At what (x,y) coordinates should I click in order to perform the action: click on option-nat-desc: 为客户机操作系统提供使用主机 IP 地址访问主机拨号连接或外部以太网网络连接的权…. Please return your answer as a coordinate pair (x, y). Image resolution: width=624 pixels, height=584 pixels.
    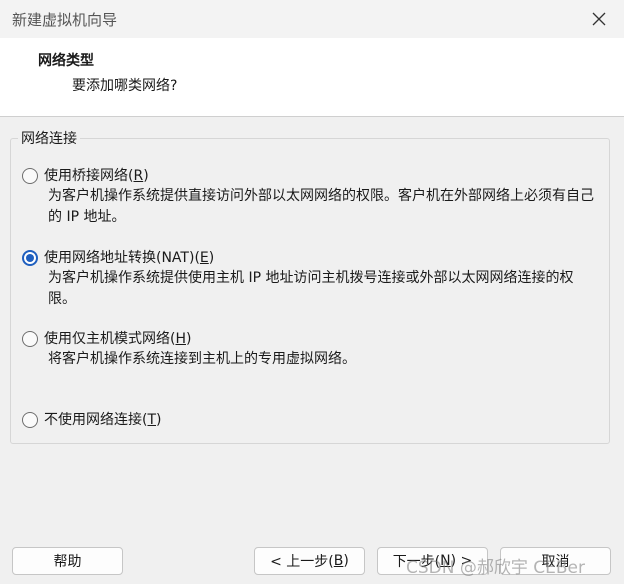
    Looking at the image, I should click on (311, 288).